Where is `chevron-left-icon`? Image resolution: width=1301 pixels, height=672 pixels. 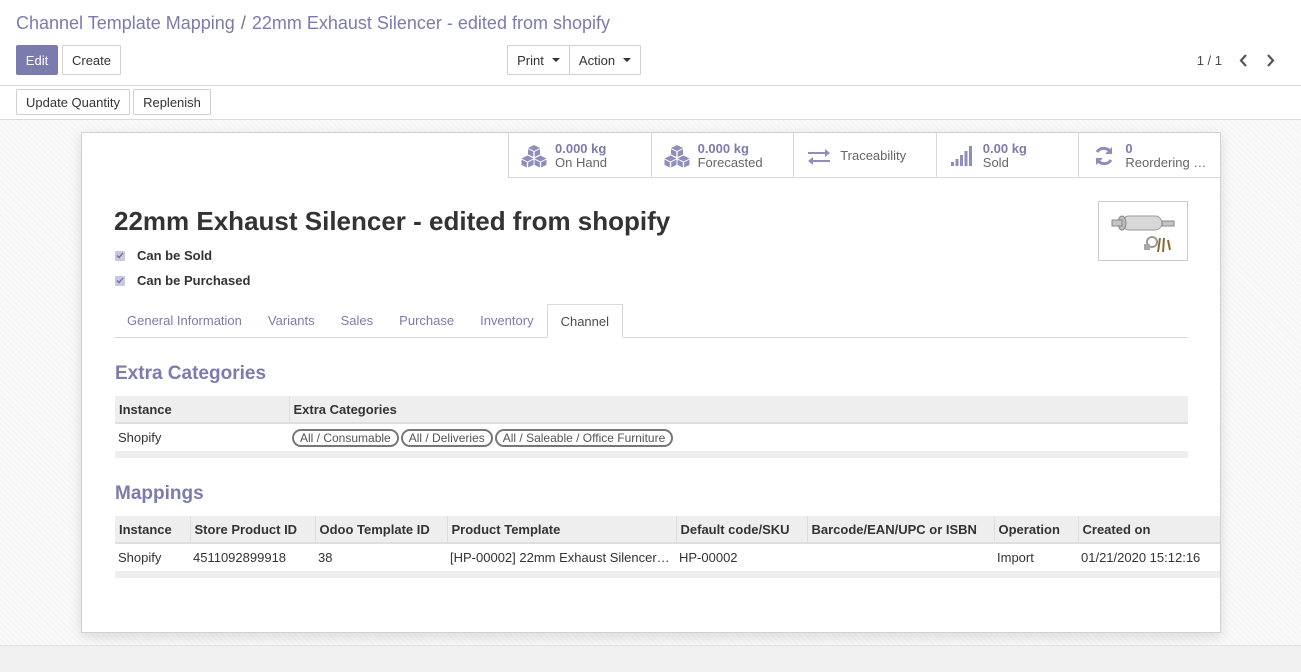 chevron-left-icon is located at coordinates (1243, 60).